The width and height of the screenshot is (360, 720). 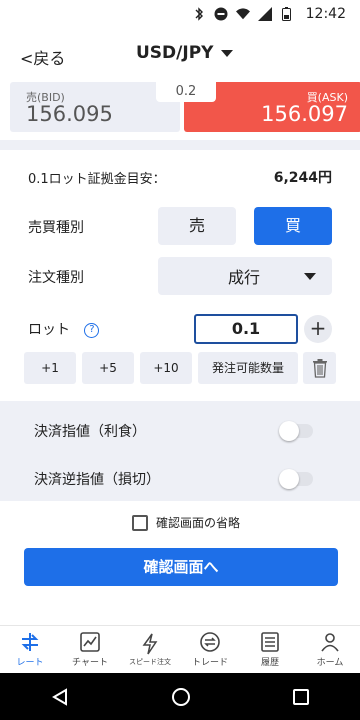 I want to click on tab-label: 履歴, so click(x=269, y=663).